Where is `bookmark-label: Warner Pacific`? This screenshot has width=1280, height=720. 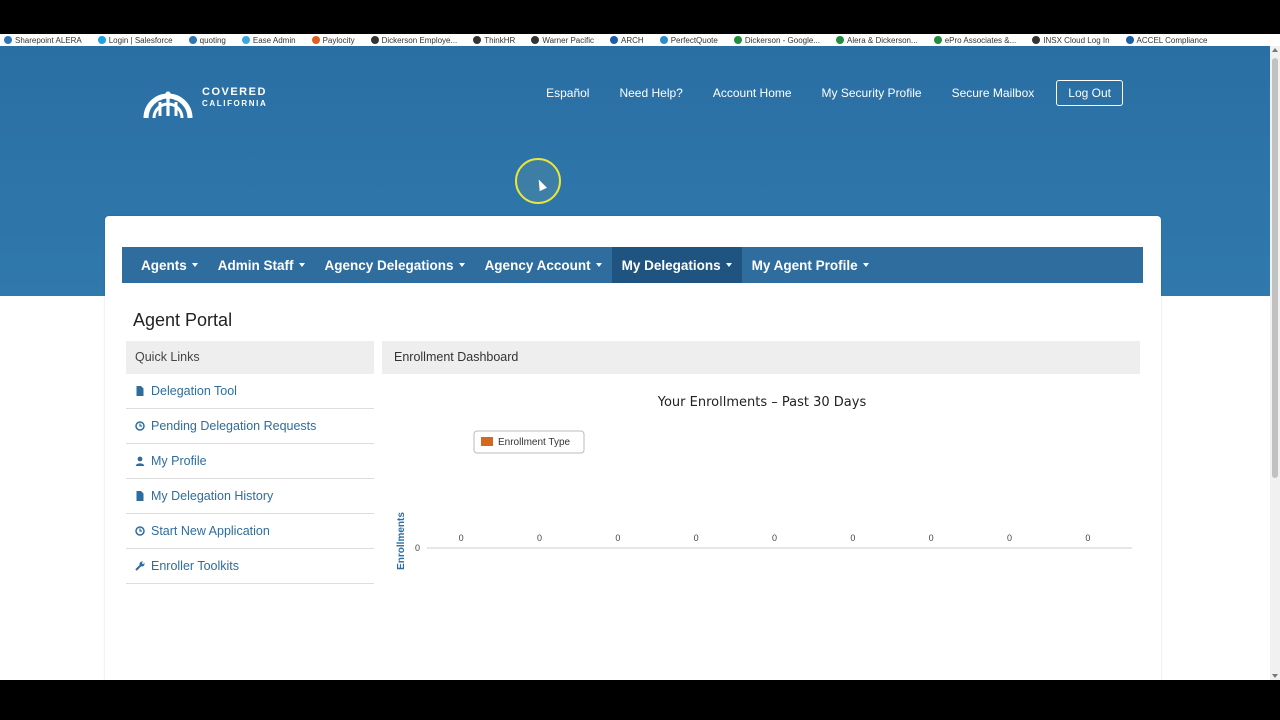 bookmark-label: Warner Pacific is located at coordinates (568, 40).